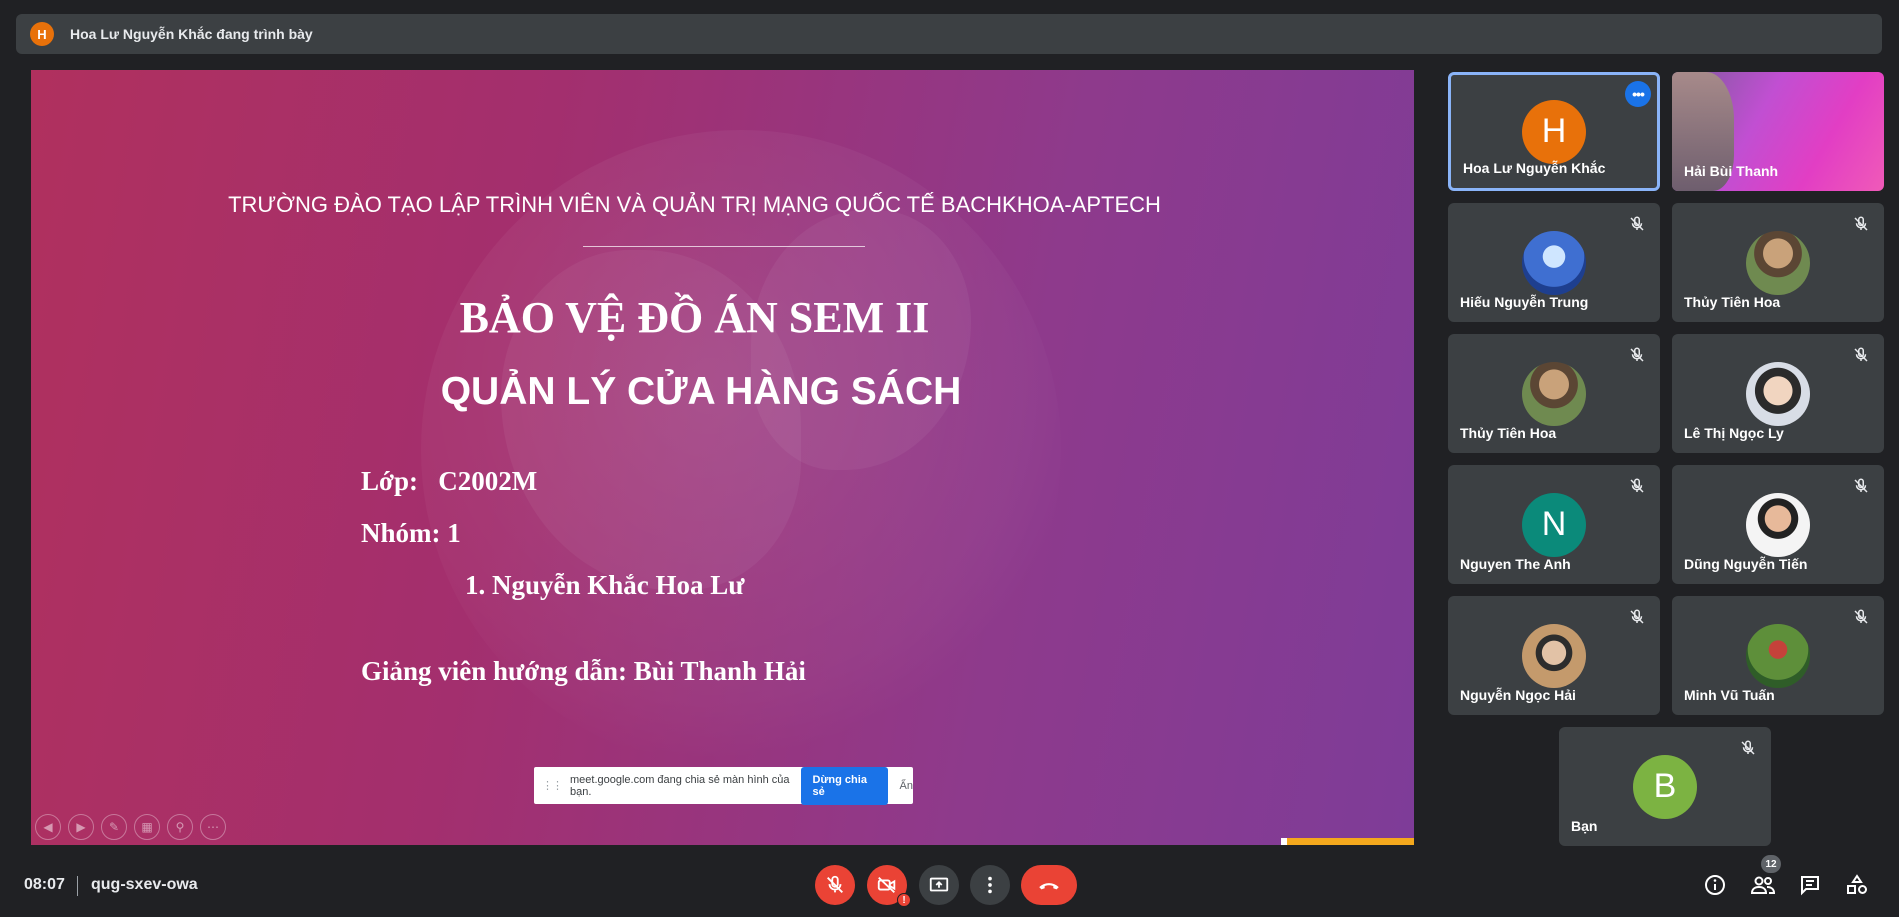 The width and height of the screenshot is (1899, 917). What do you see at coordinates (1534, 168) in the screenshot?
I see `participant-name: Hoa Lư Nguyễn Khắc` at bounding box center [1534, 168].